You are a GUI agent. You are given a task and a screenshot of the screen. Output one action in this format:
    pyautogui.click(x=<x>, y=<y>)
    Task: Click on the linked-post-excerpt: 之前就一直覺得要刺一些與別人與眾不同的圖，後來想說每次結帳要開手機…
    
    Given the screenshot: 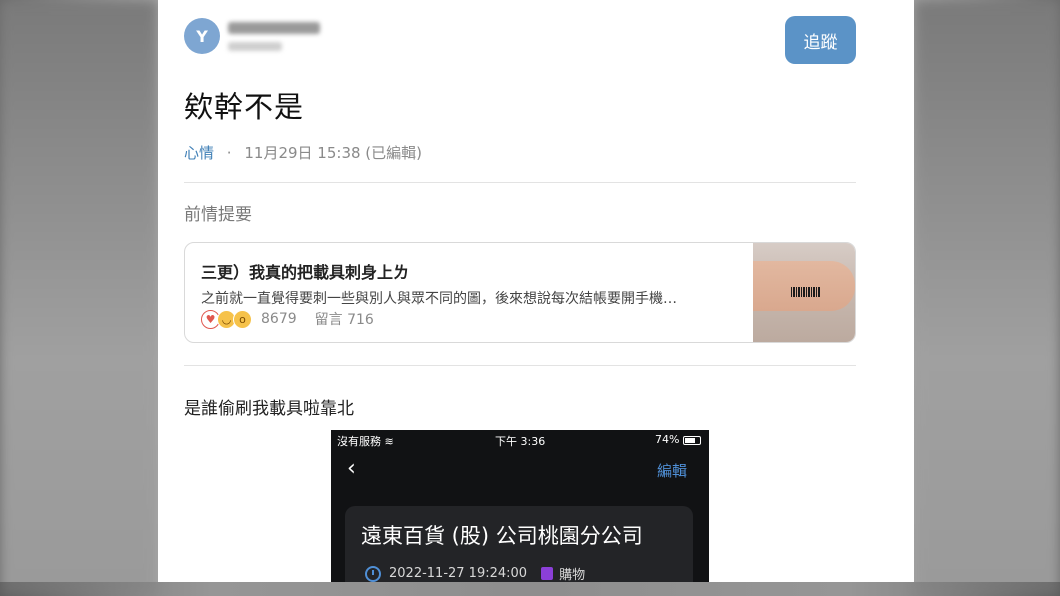 What is the action you would take?
    pyautogui.click(x=439, y=299)
    